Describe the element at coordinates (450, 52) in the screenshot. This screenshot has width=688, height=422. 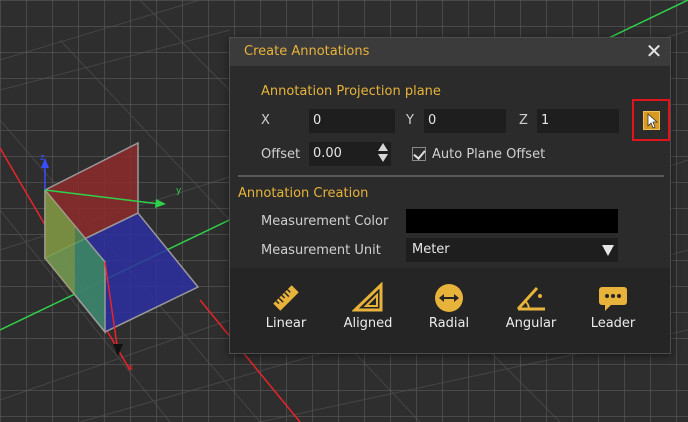
I see `dialog-title-bar: Create Annotations ✕` at that location.